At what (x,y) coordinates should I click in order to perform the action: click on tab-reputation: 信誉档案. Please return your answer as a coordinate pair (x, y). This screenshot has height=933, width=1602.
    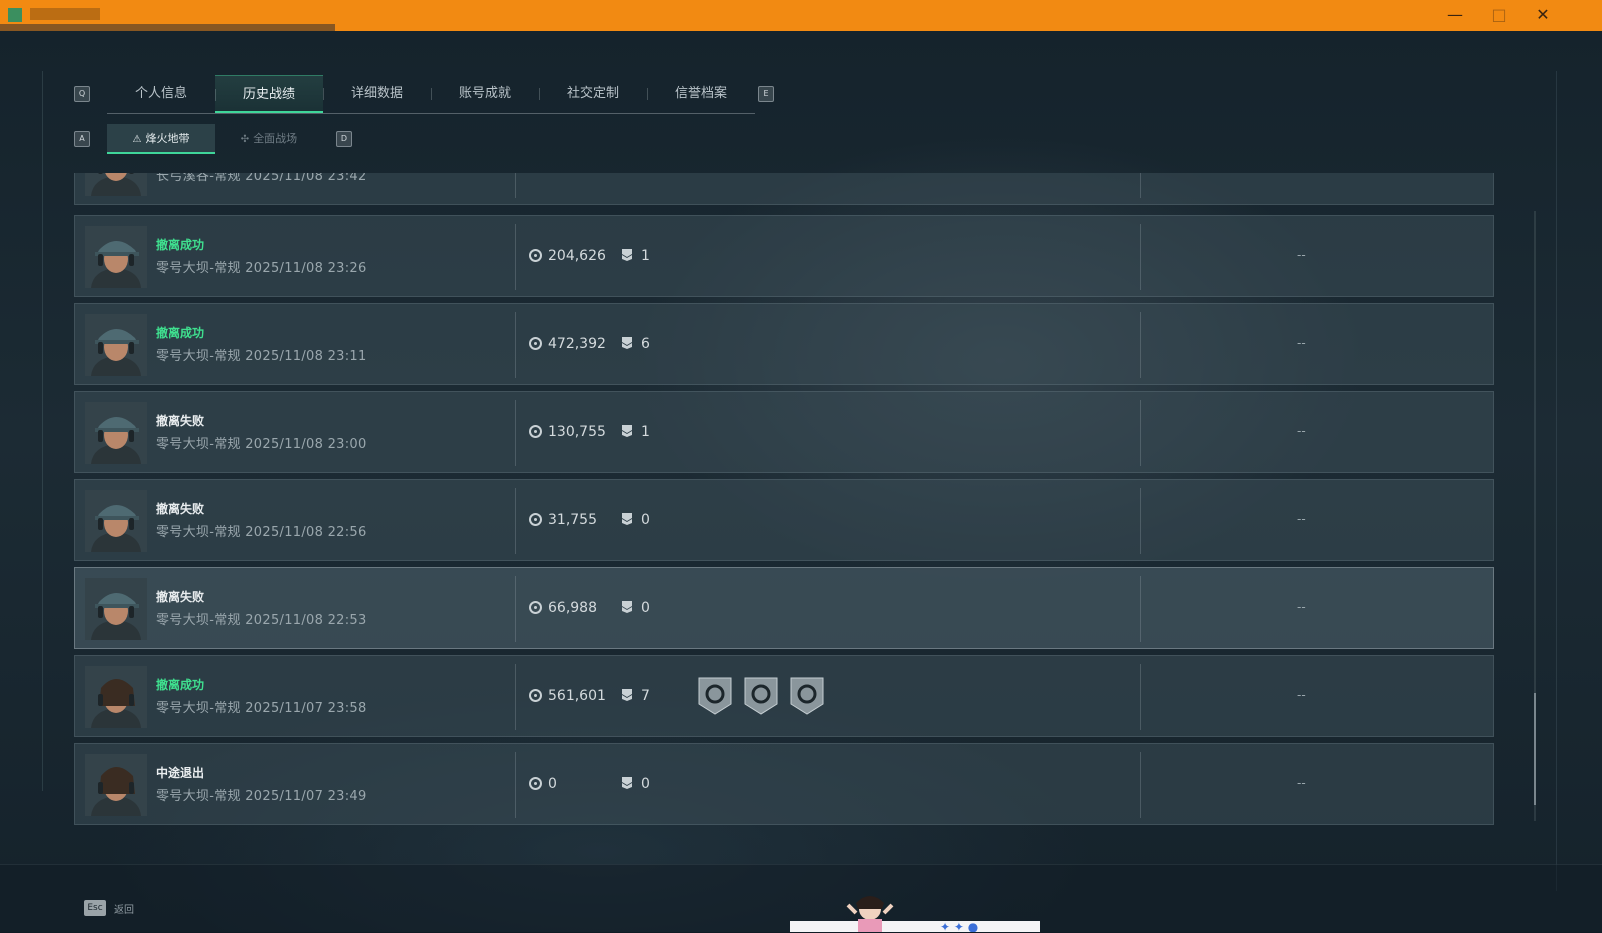
    Looking at the image, I should click on (701, 94).